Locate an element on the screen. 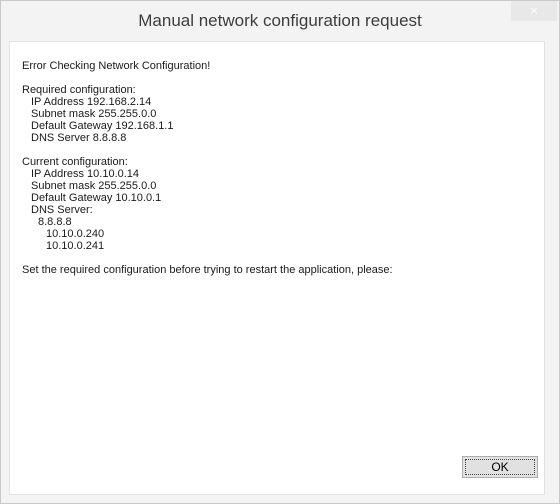 This screenshot has height=504, width=560. required-ip: IP Address 192.168.2.14 is located at coordinates (91, 102).